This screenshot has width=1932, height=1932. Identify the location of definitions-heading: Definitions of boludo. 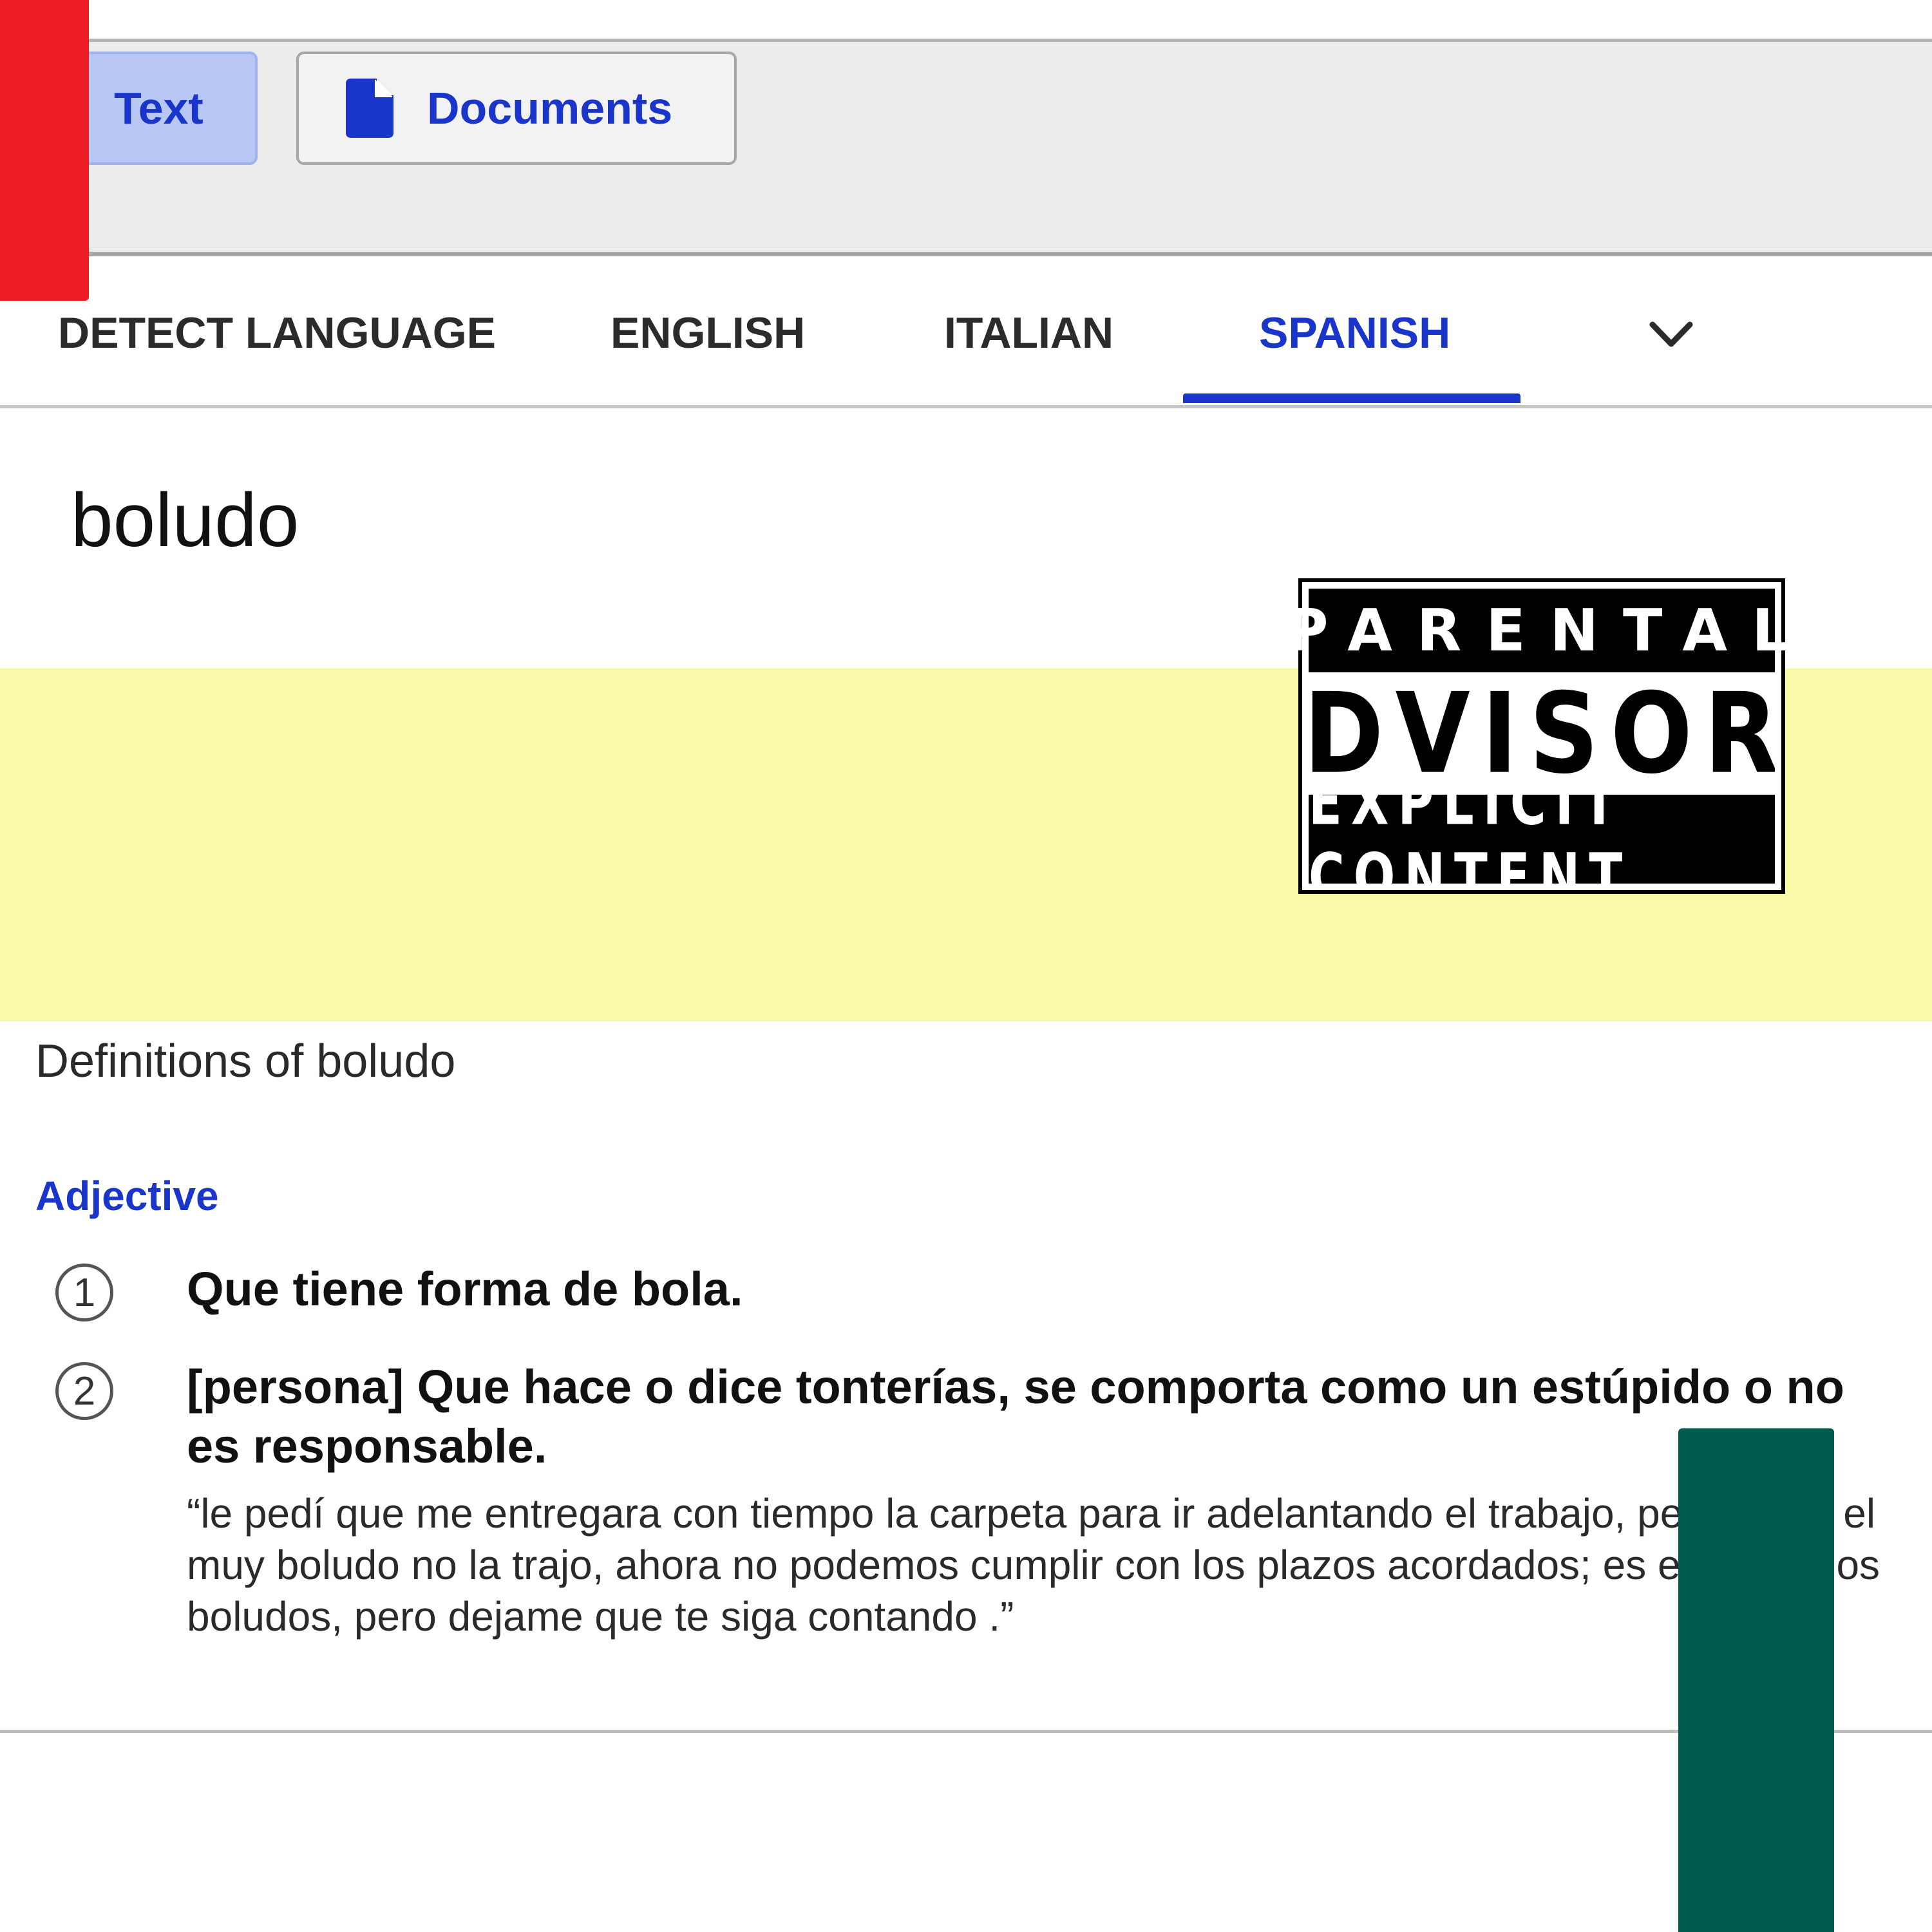
(246, 1061).